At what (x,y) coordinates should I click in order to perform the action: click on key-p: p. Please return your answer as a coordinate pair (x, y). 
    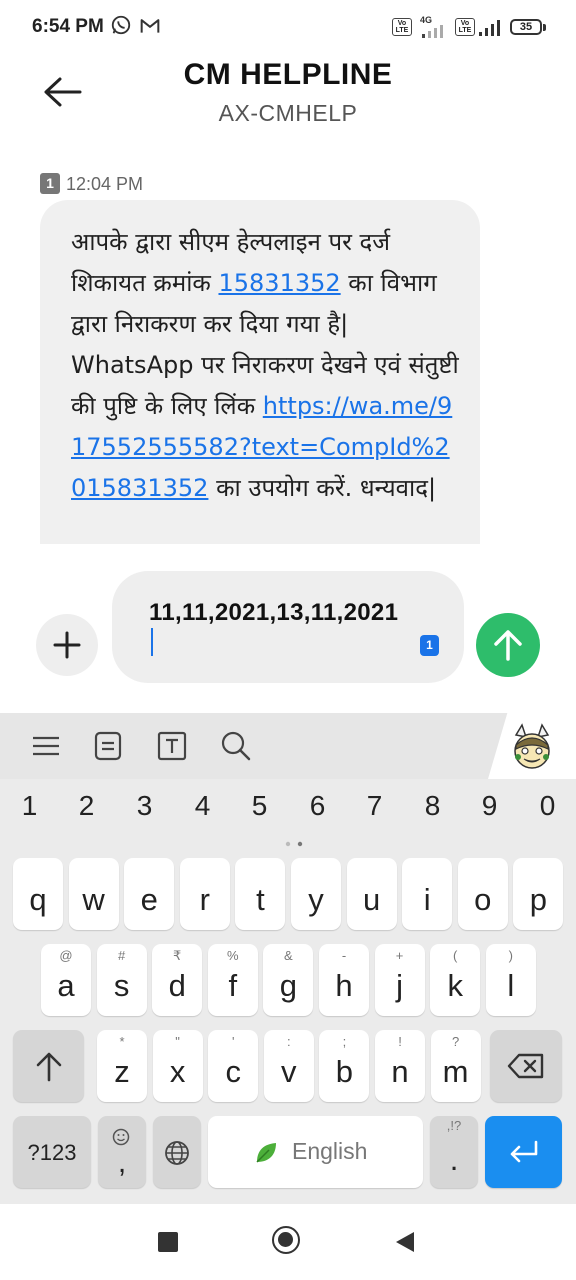
    Looking at the image, I should click on (538, 894).